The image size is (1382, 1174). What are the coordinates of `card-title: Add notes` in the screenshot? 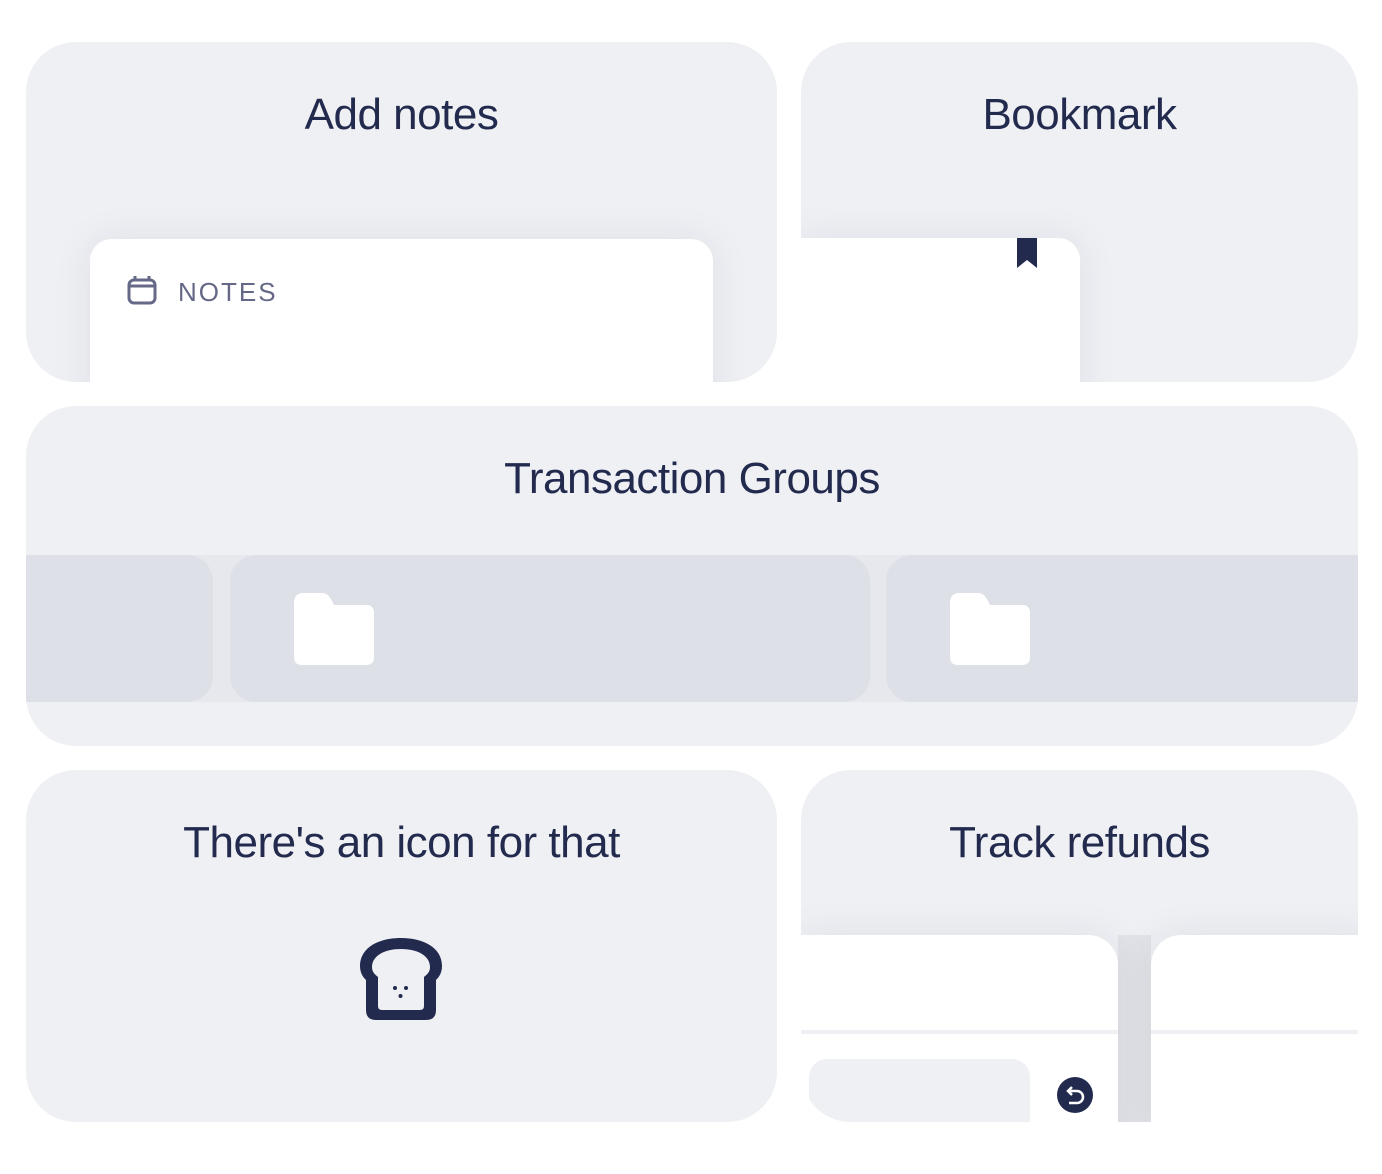 It's located at (401, 114).